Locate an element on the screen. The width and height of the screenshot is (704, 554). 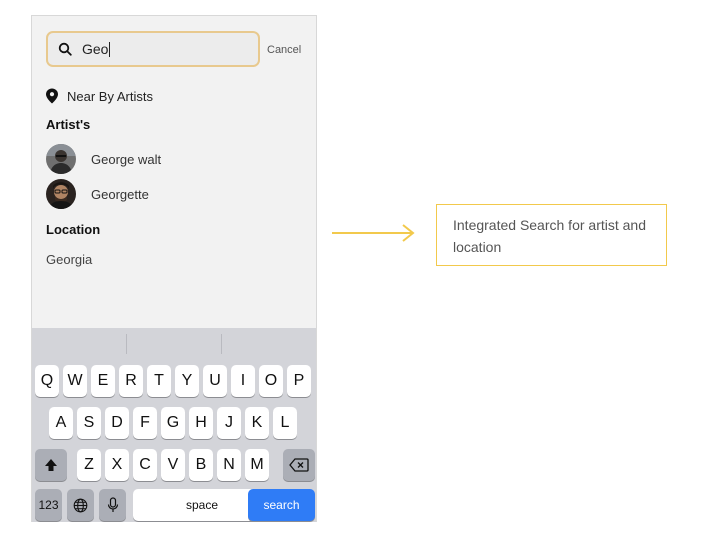
numbers-key: 123 is located at coordinates (48, 505).